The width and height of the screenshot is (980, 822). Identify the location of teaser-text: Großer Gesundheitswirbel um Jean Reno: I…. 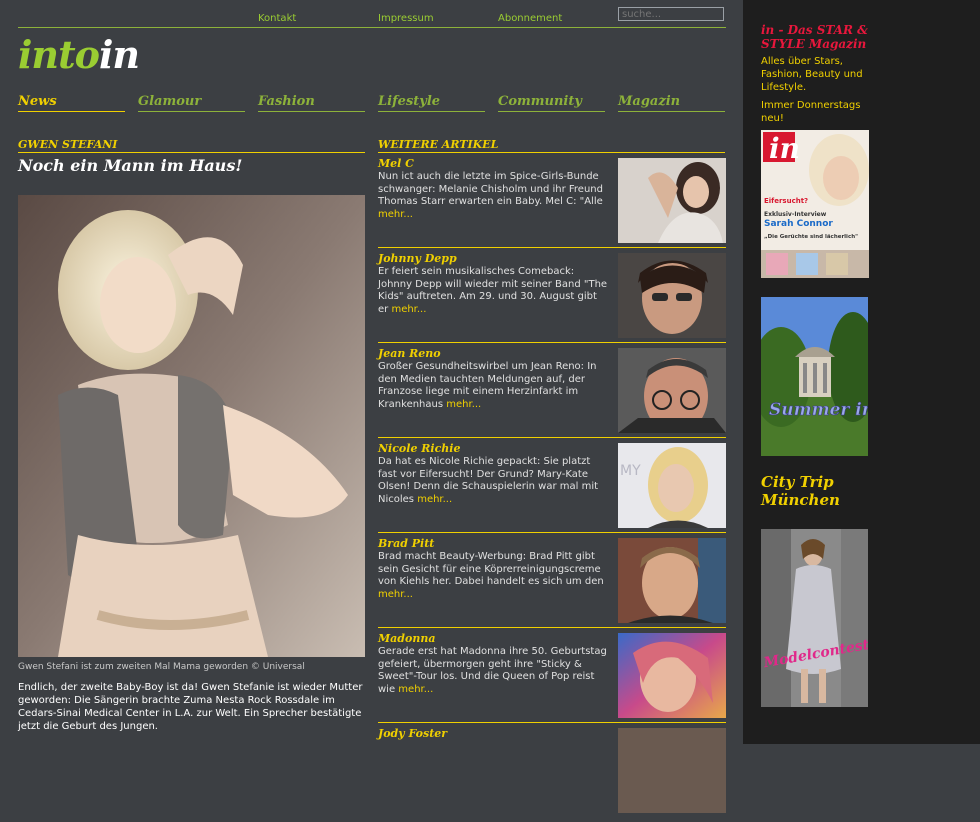
(487, 385).